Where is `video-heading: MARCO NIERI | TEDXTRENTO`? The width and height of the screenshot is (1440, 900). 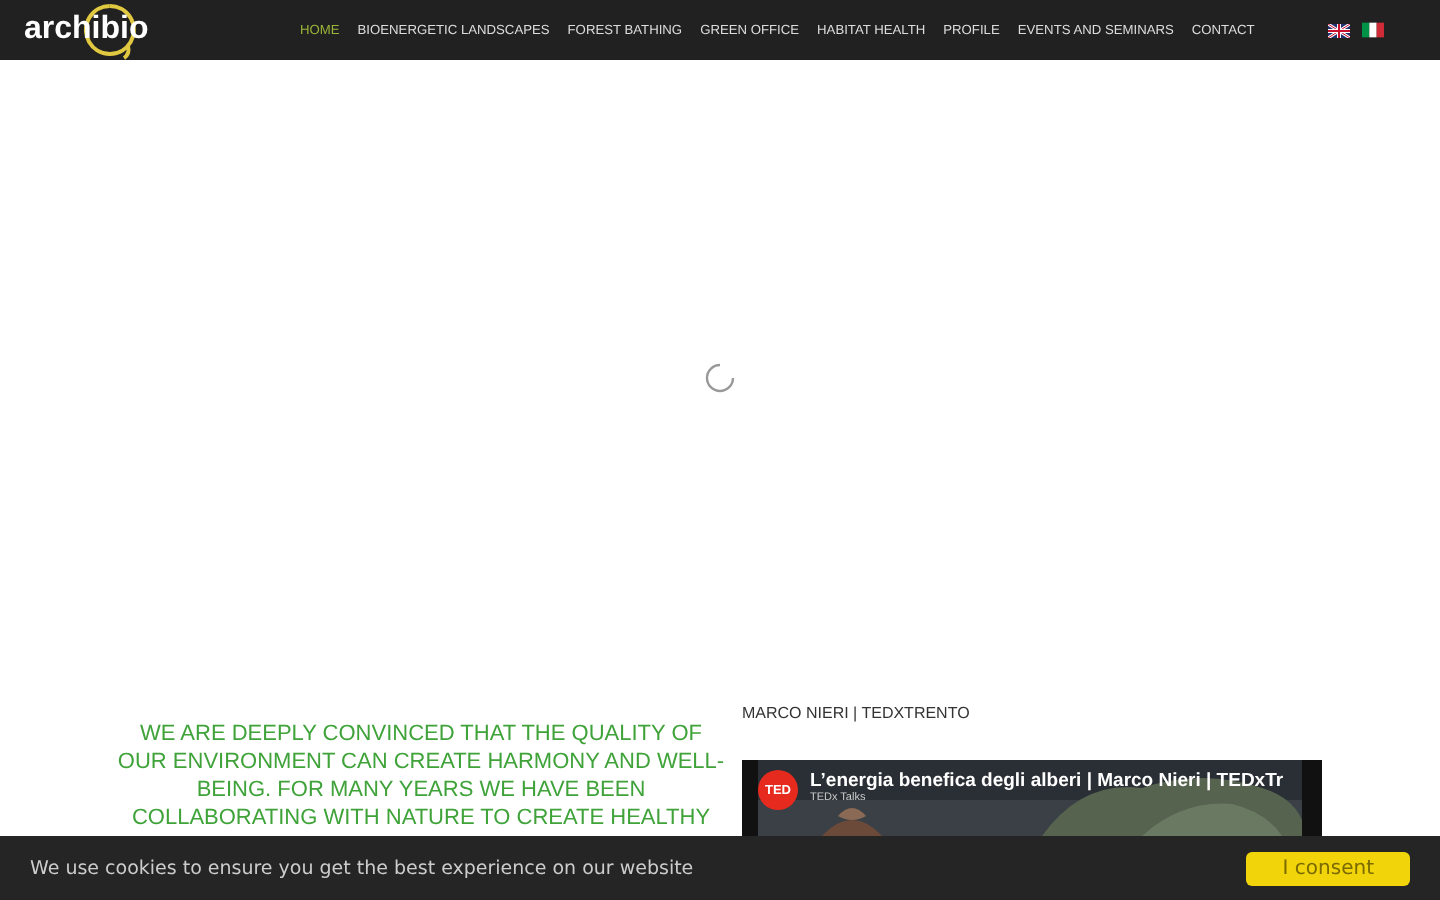 video-heading: MARCO NIERI | TEDXTRENTO is located at coordinates (857, 715).